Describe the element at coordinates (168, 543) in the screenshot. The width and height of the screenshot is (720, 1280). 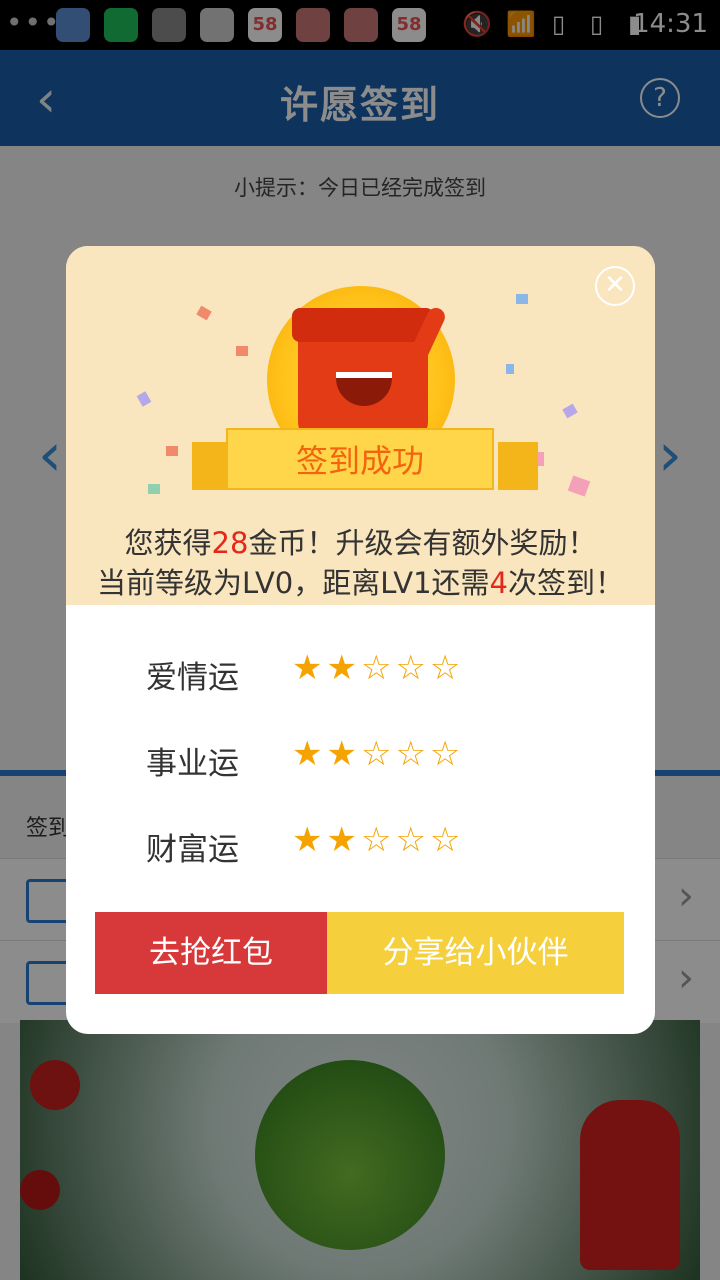
I see `reward-prefix: 您获得` at that location.